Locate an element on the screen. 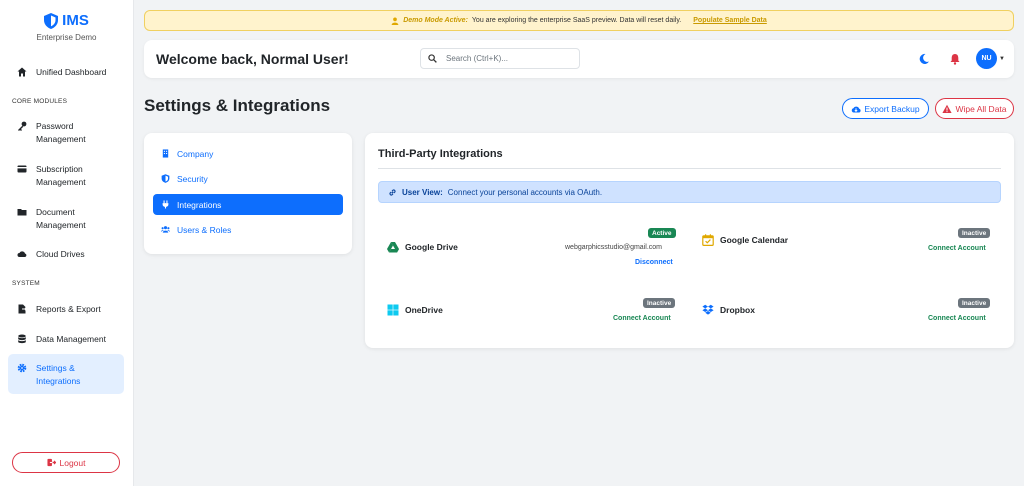 Image resolution: width=1024 pixels, height=486 pixels. brand: IMS Enterprise Demo is located at coordinates (66, 21).